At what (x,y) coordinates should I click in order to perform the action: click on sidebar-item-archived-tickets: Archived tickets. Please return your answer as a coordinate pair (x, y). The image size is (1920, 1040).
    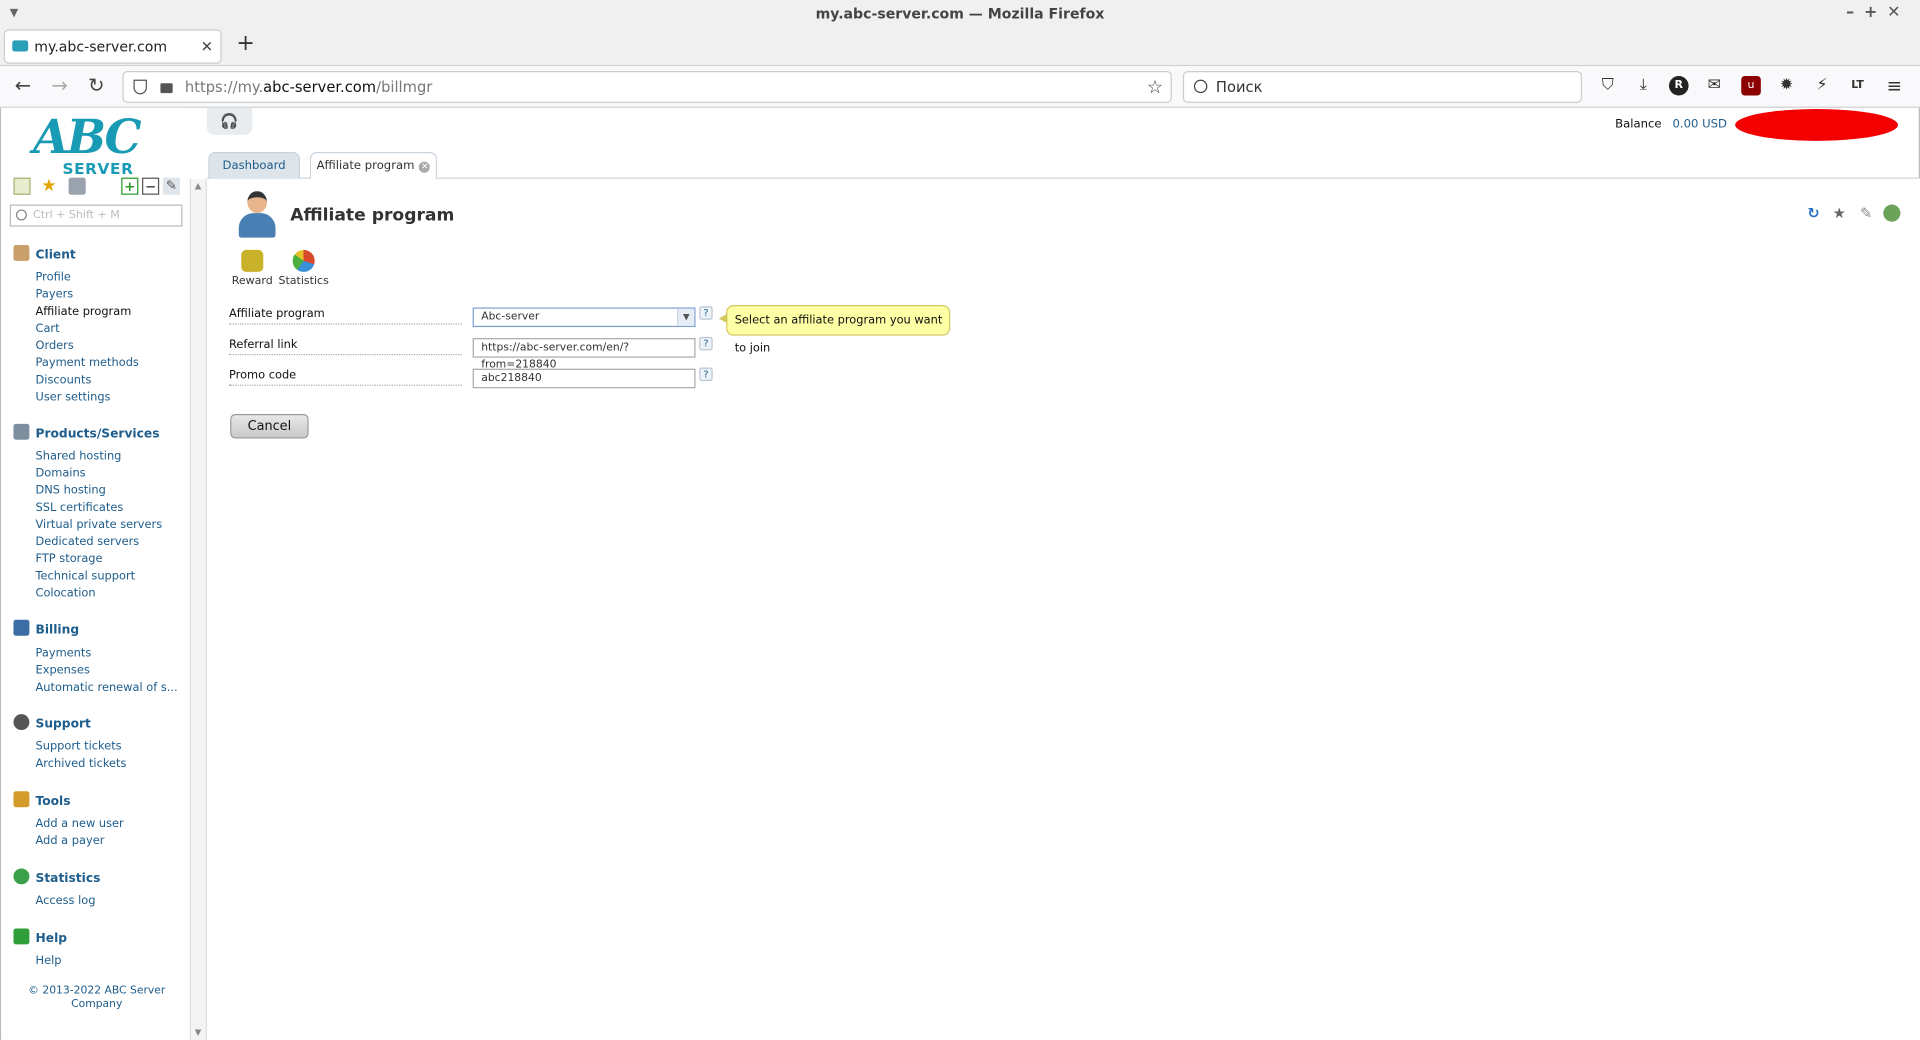
    Looking at the image, I should click on (81, 763).